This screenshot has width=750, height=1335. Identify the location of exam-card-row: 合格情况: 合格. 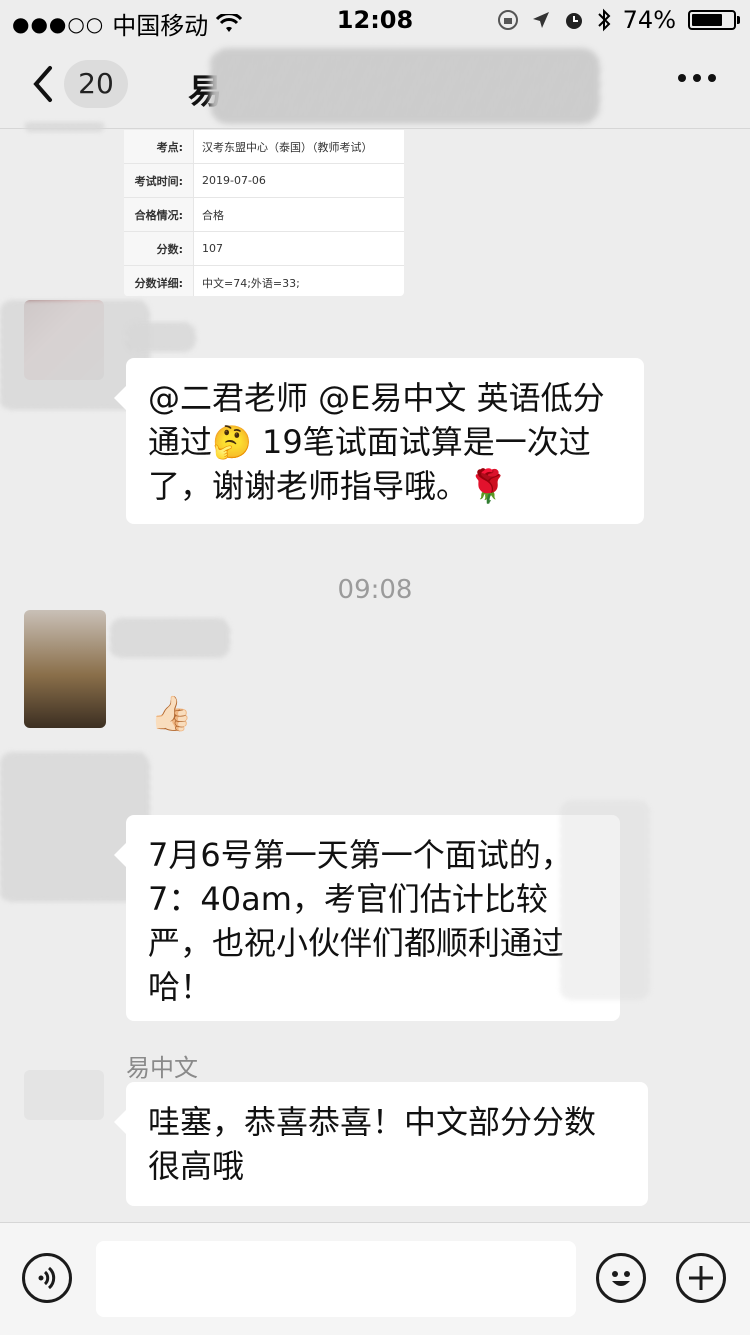
(264, 215).